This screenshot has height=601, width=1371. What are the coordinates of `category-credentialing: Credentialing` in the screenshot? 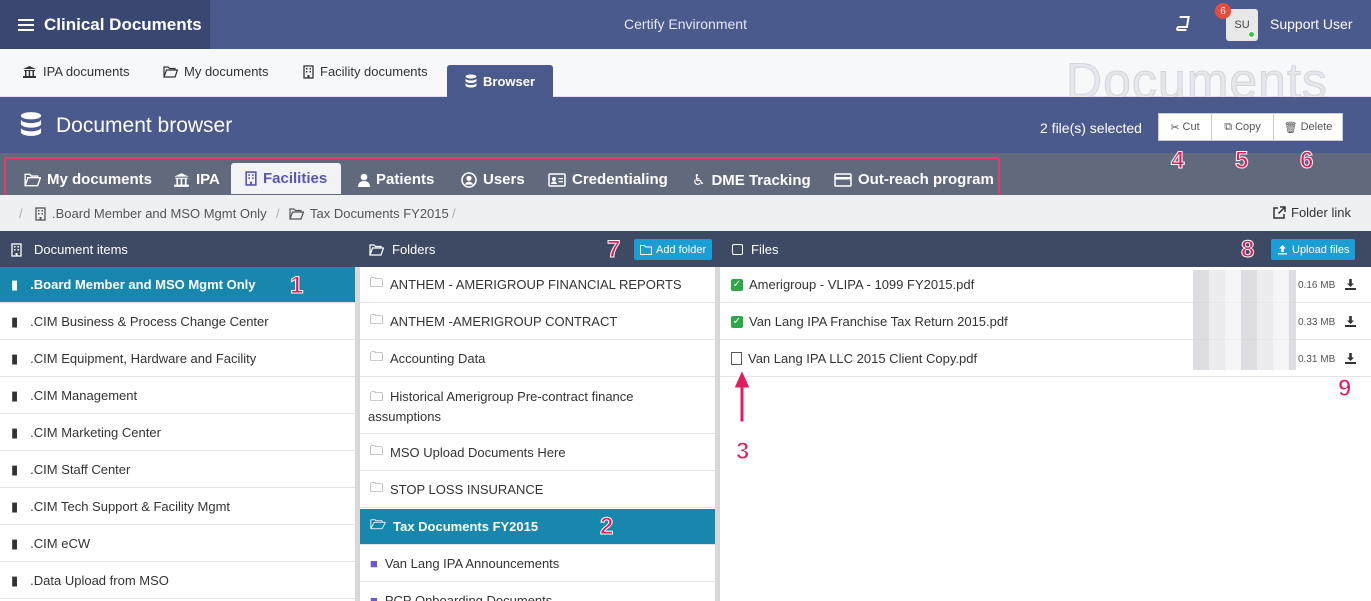 It's located at (608, 179).